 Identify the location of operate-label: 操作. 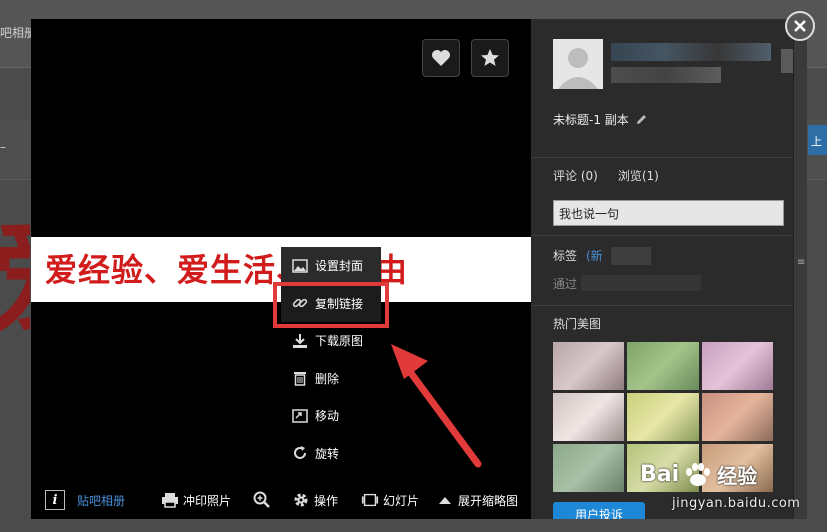
(326, 500).